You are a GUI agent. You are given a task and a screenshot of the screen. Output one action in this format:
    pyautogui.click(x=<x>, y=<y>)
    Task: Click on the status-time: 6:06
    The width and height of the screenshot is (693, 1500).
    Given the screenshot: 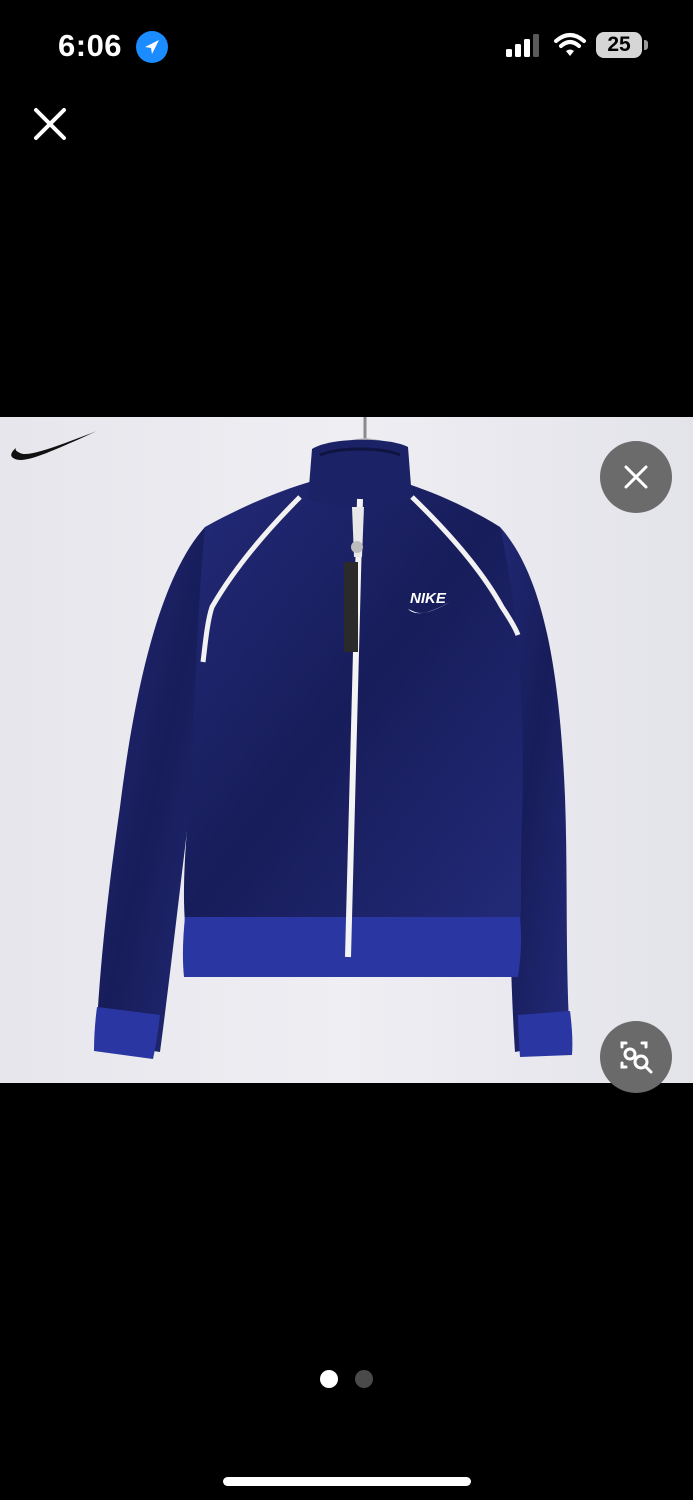 What is the action you would take?
    pyautogui.click(x=90, y=45)
    